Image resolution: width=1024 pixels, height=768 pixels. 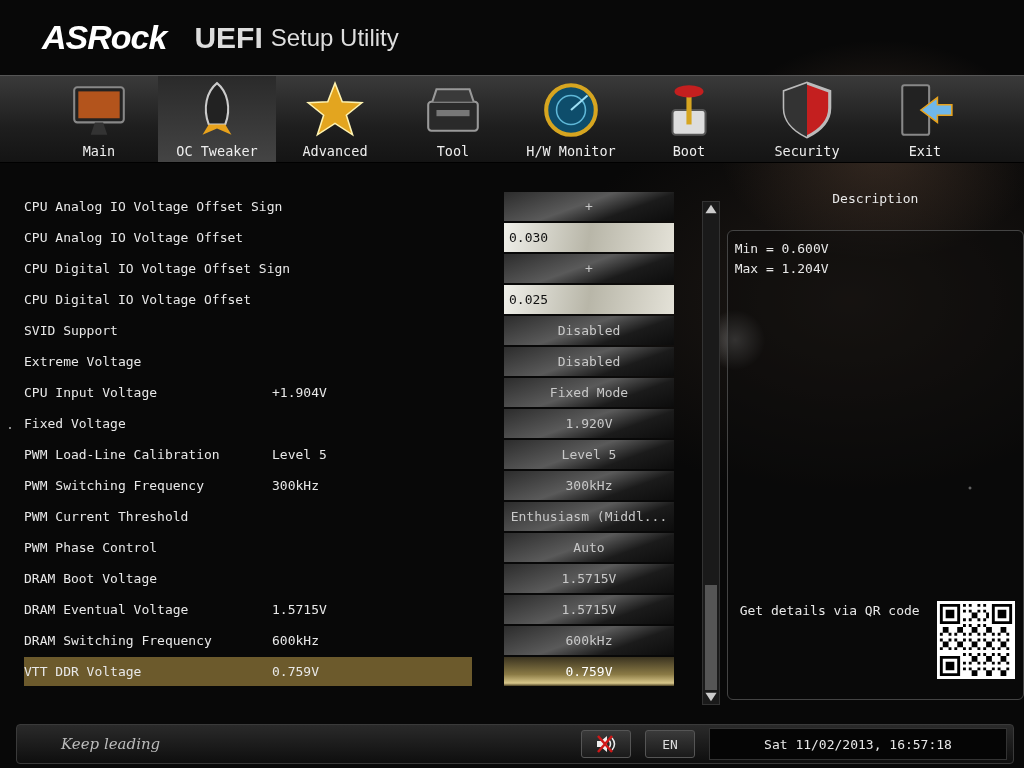 I want to click on setting-label: CPU Digital IO Voltage Offset, so click(x=138, y=299).